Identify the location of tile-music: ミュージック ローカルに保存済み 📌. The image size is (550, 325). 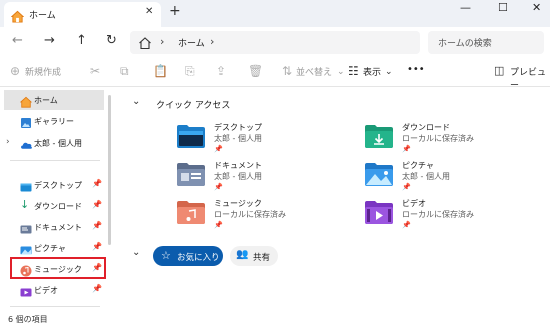
(276, 218).